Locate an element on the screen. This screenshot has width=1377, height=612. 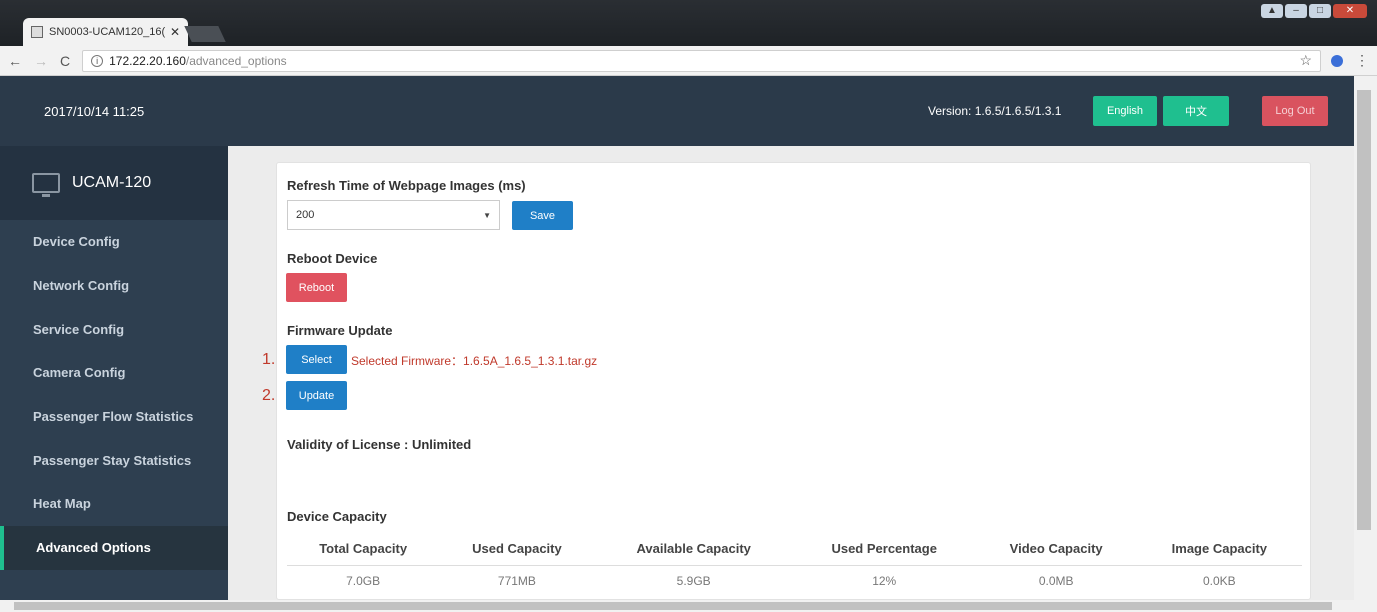
tab-title: SN0003-UCAM120_16( is located at coordinates (107, 32).